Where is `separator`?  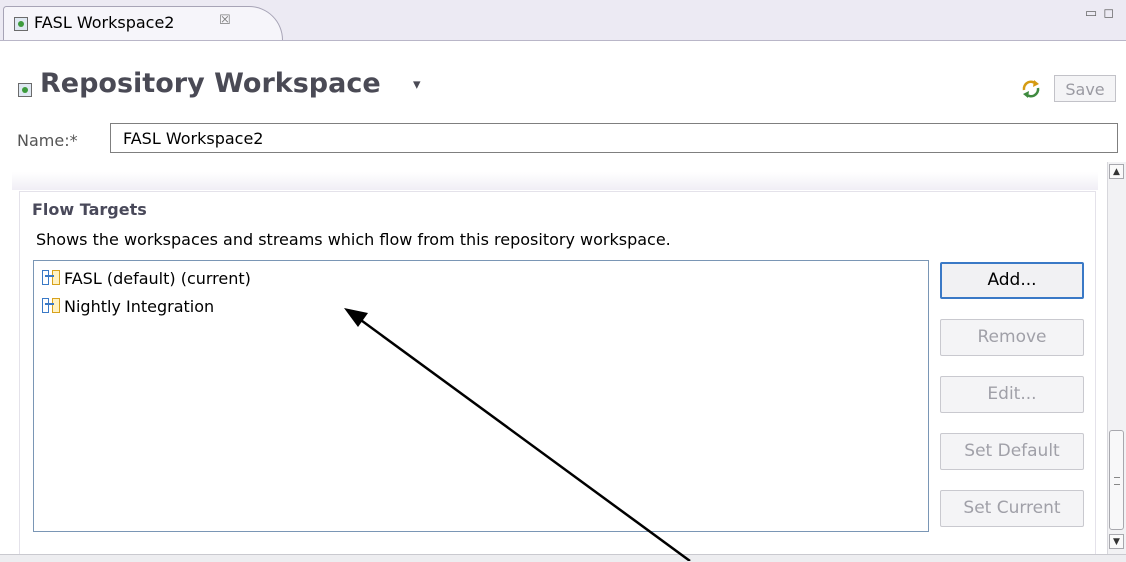
separator is located at coordinates (555, 181).